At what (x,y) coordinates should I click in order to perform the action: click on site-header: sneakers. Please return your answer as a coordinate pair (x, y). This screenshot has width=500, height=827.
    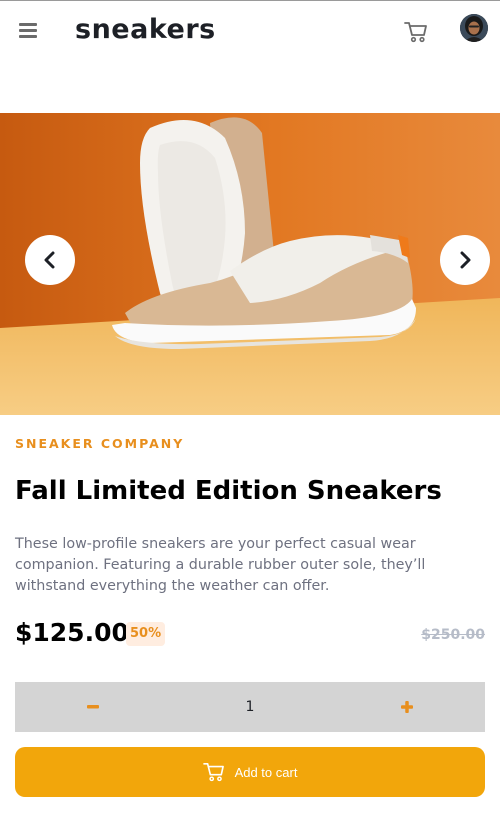
    Looking at the image, I should click on (250, 31).